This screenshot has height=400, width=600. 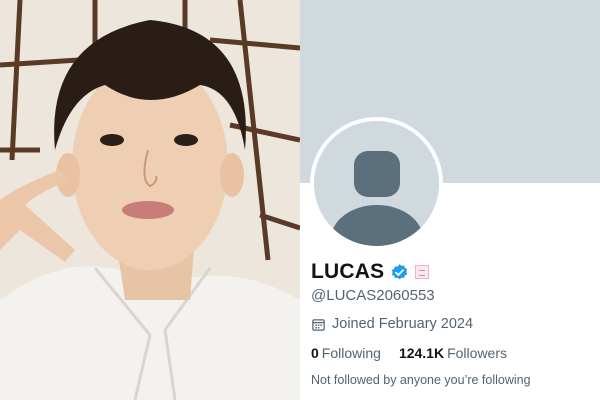 I want to click on avatar-ring, so click(x=376, y=183).